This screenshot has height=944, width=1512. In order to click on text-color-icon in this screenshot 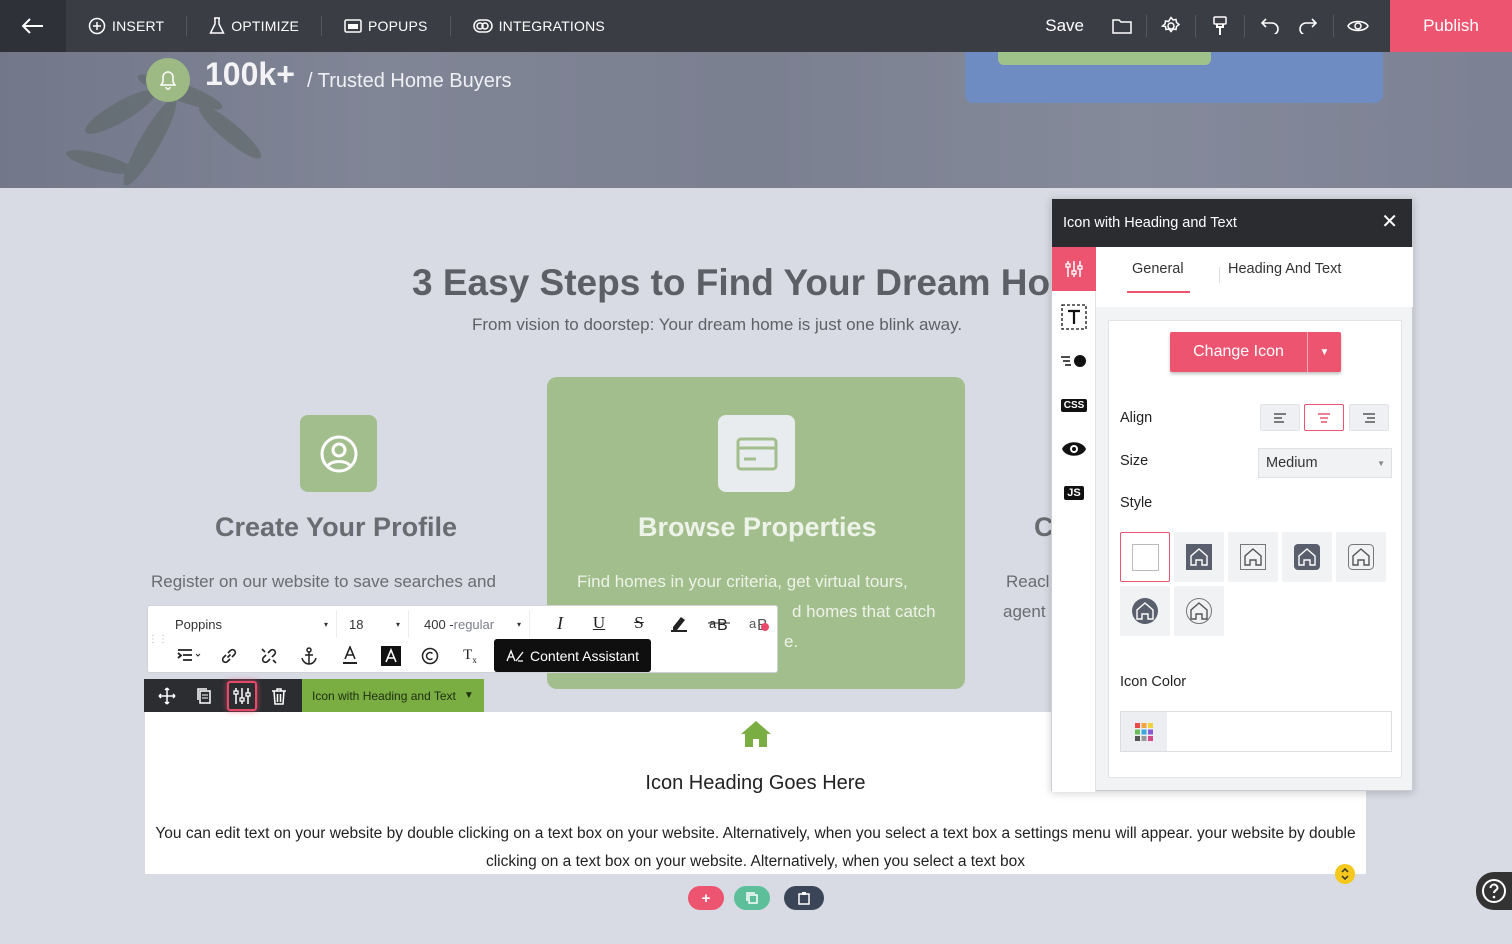, I will do `click(350, 655)`.